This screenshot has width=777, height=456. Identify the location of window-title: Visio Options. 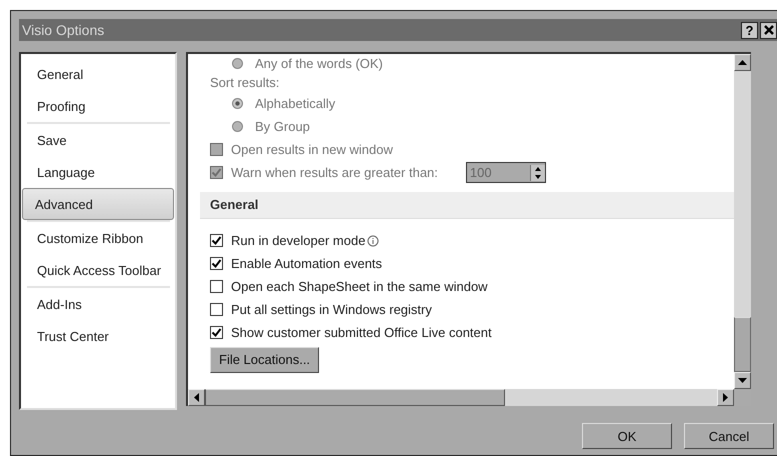
(64, 30).